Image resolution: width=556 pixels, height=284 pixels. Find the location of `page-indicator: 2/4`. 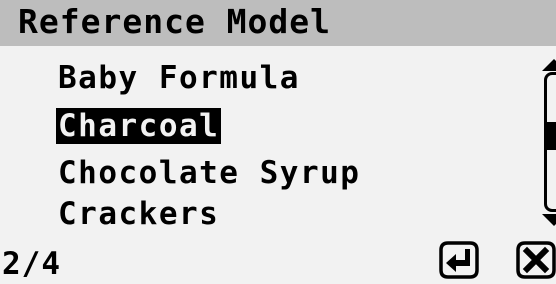

page-indicator: 2/4 is located at coordinates (31, 264).